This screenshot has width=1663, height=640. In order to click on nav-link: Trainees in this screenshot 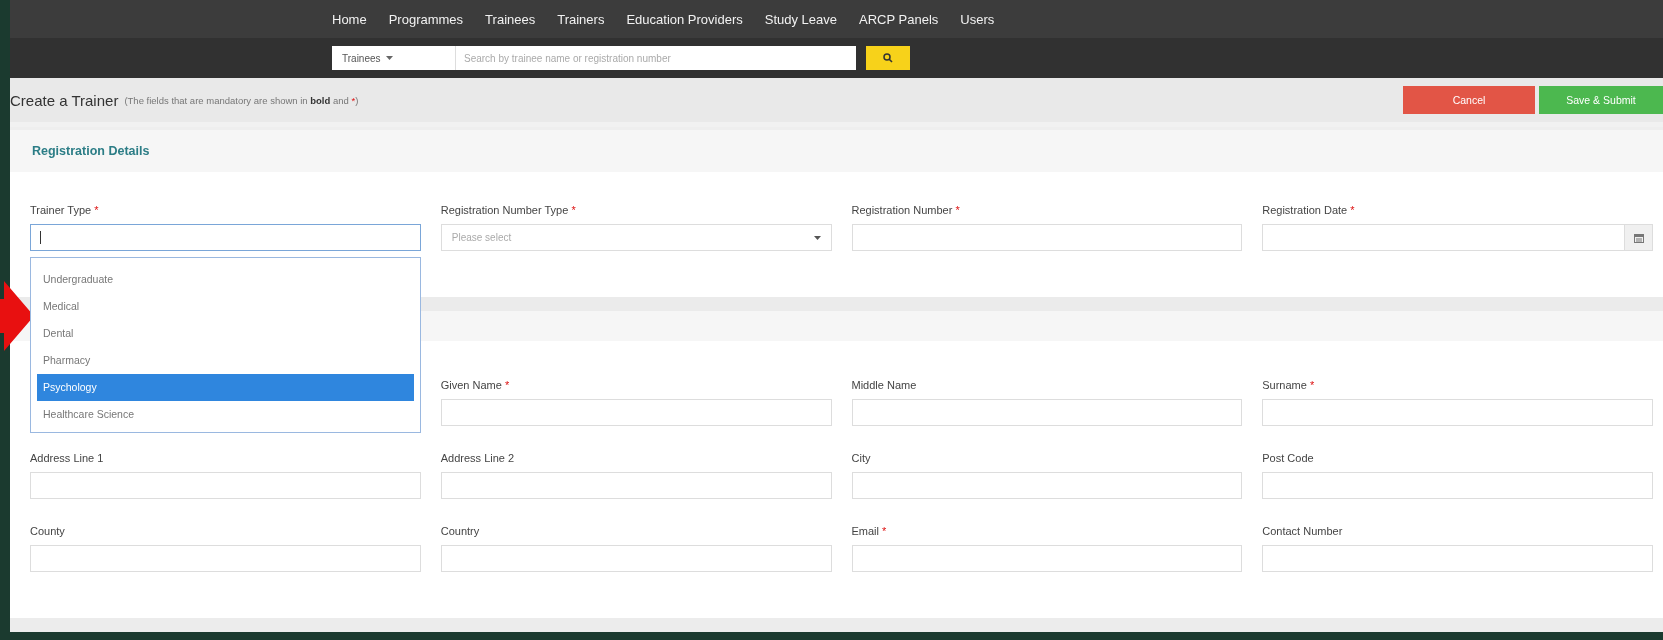, I will do `click(510, 19)`.